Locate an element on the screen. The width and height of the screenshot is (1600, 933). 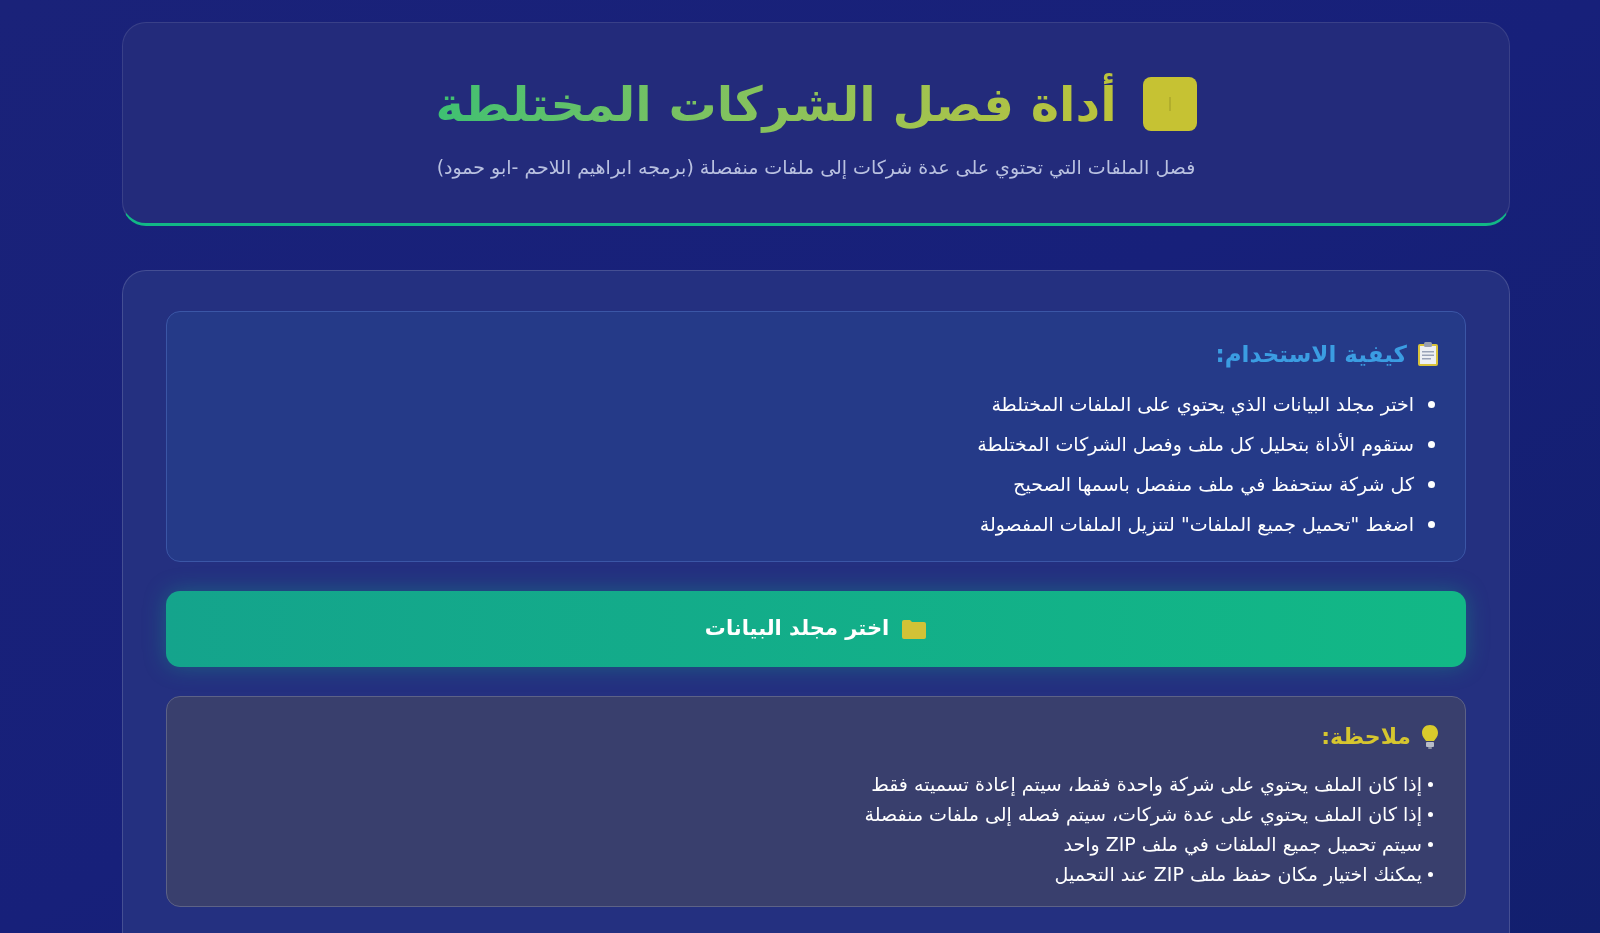
instructions-heading: كيفية الاستخدام: is located at coordinates (1311, 355).